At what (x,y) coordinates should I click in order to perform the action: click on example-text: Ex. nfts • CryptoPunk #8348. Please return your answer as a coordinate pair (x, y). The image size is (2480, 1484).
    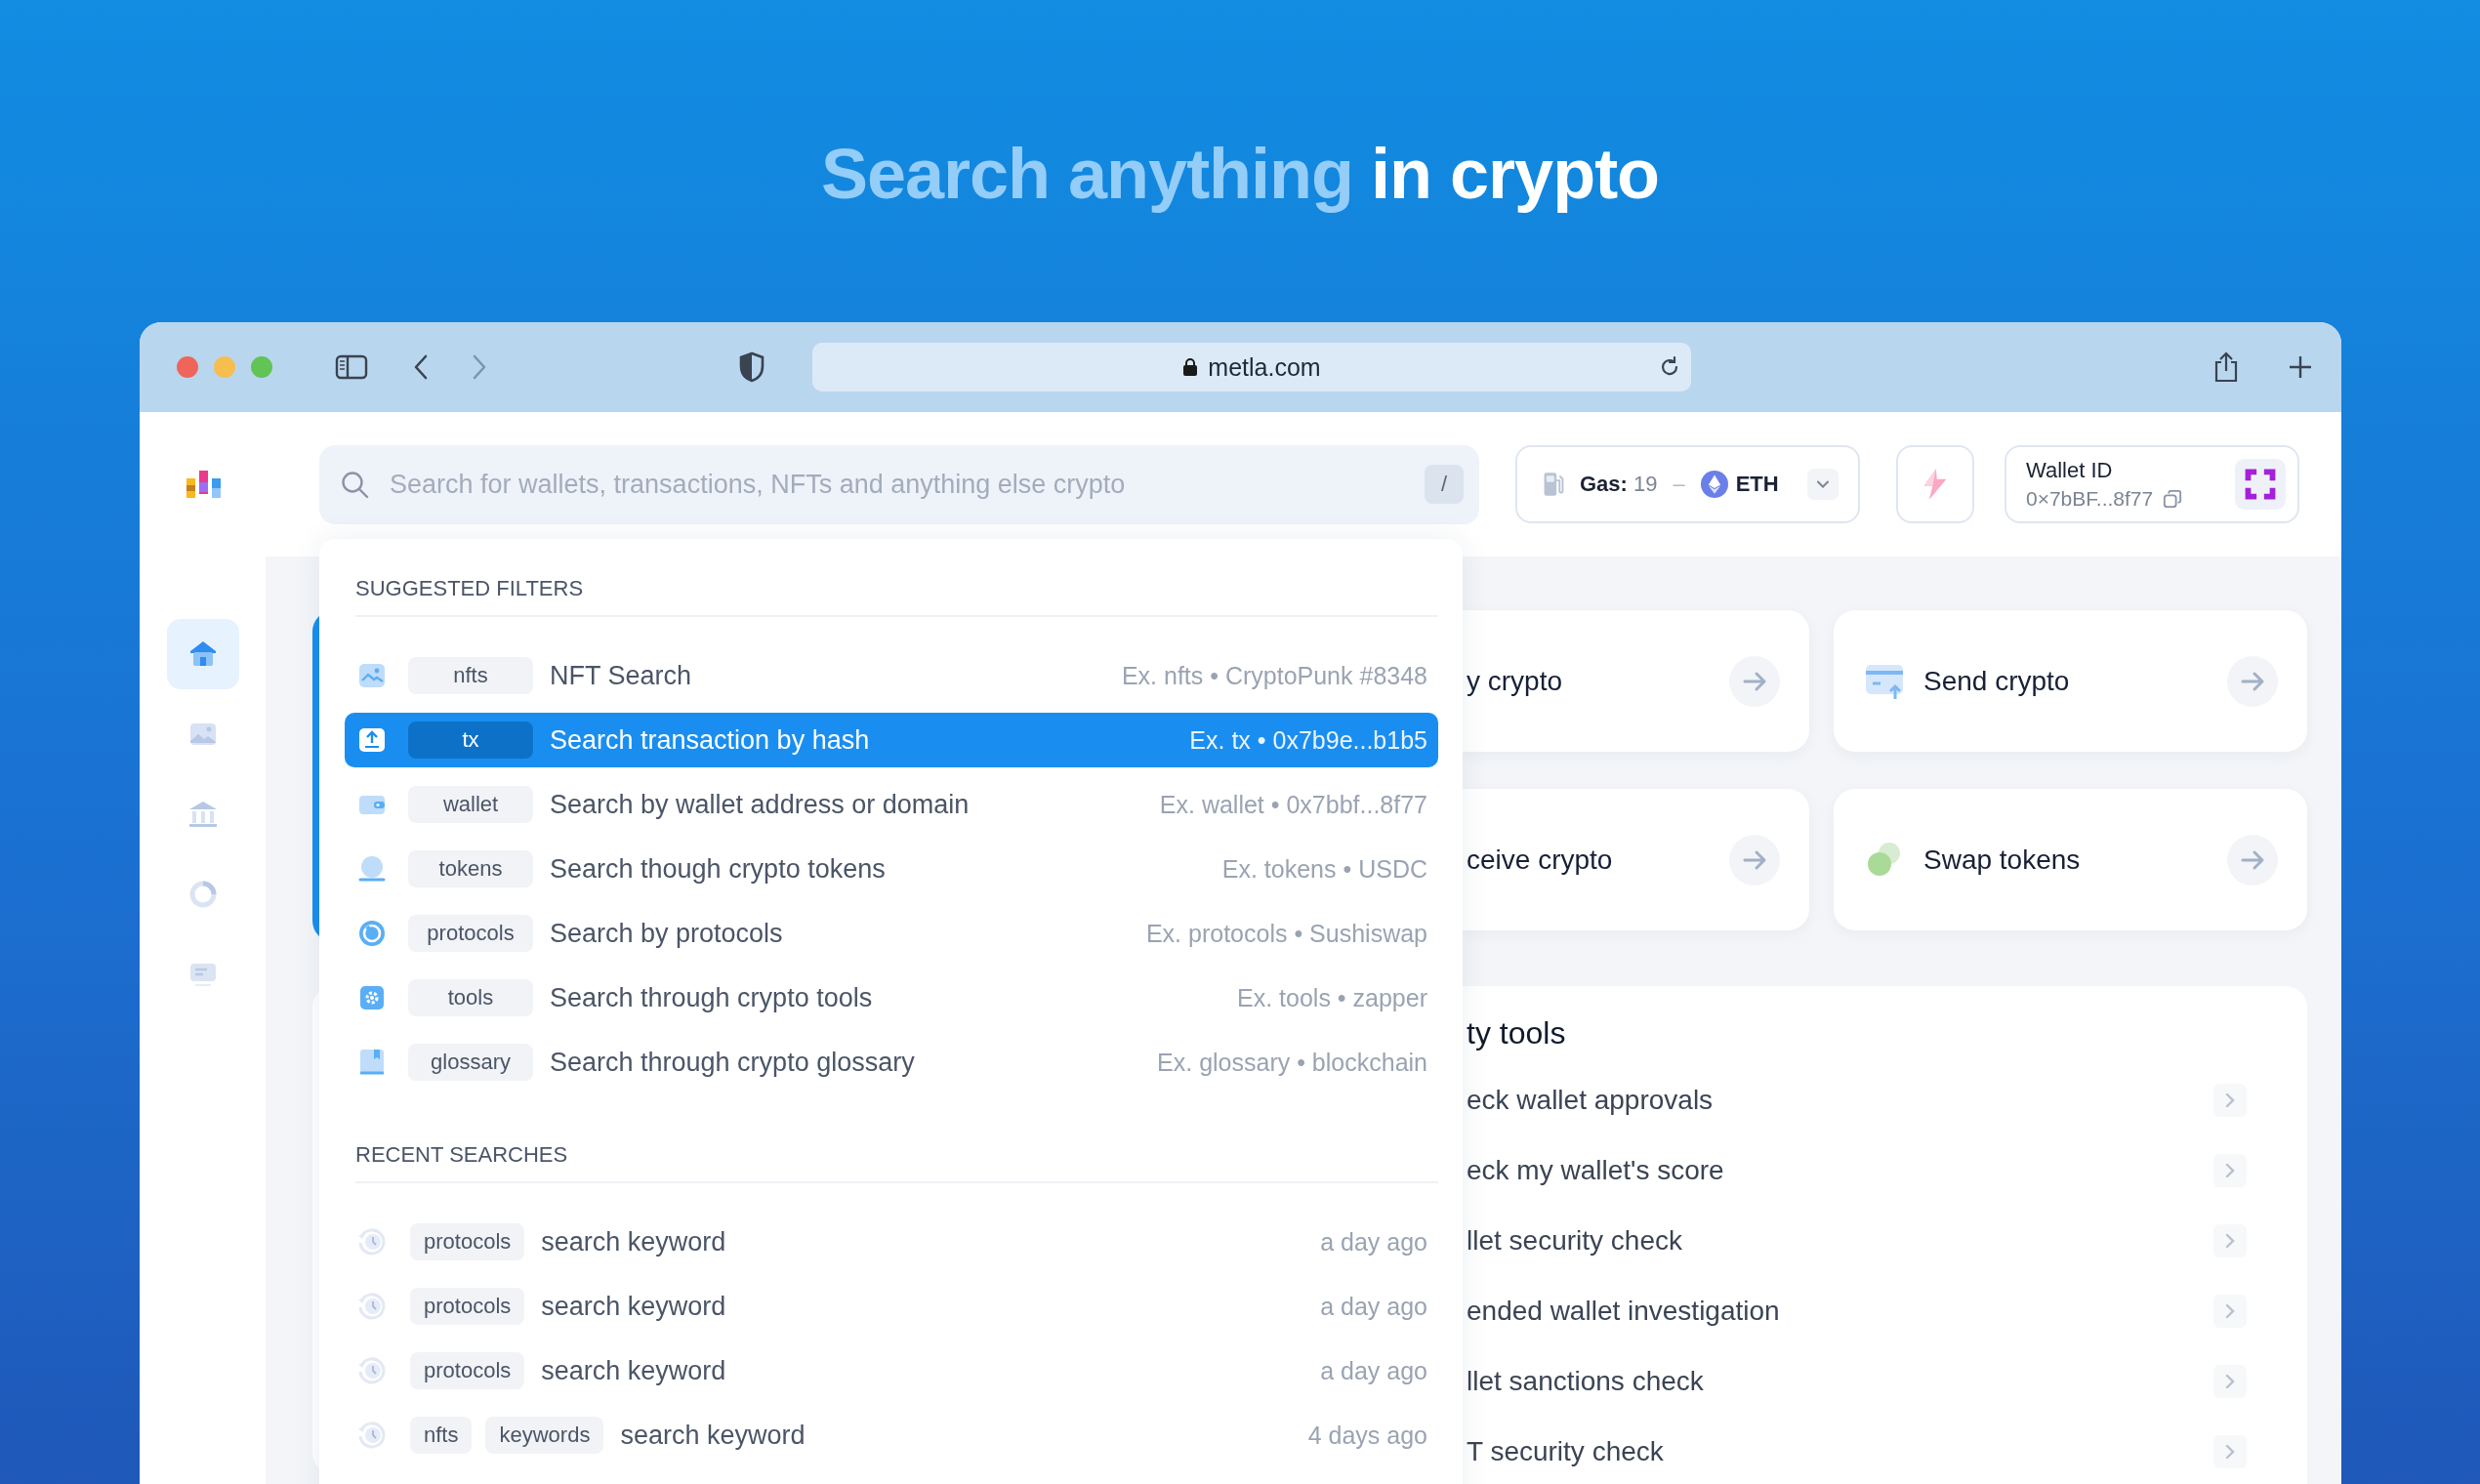
    Looking at the image, I should click on (1274, 676).